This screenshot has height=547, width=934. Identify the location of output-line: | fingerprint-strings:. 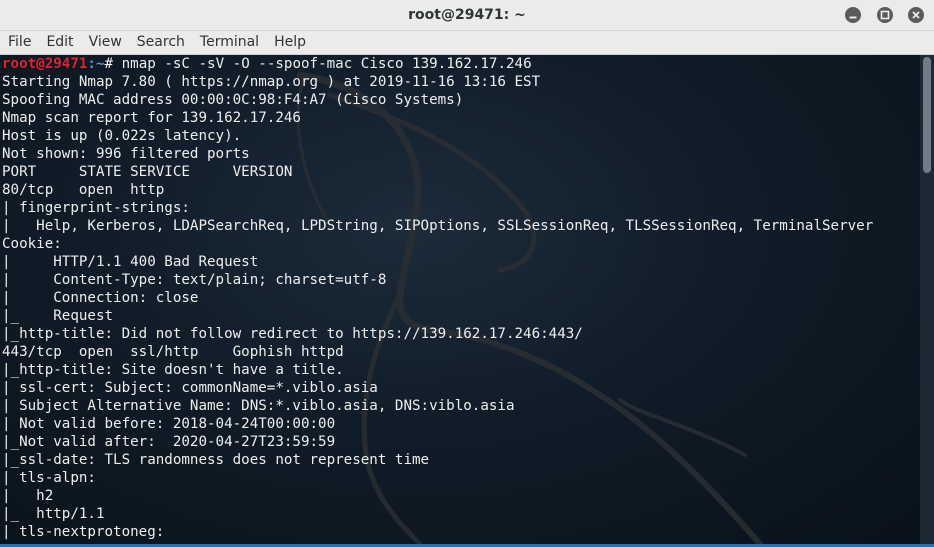
(96, 208).